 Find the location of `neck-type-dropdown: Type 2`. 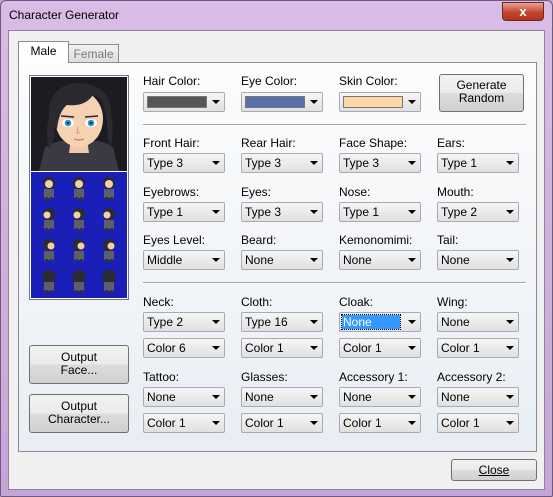

neck-type-dropdown: Type 2 is located at coordinates (184, 322).